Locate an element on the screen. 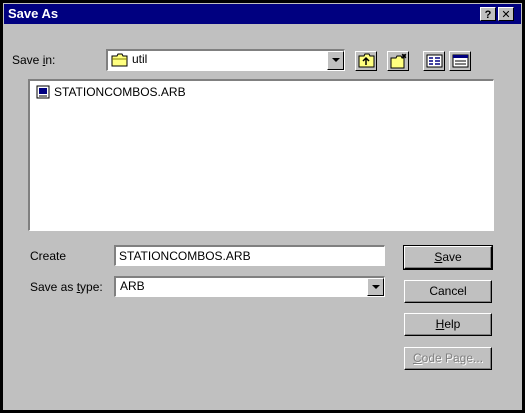 Image resolution: width=525 pixels, height=413 pixels. close-icon: ✕ is located at coordinates (506, 14).